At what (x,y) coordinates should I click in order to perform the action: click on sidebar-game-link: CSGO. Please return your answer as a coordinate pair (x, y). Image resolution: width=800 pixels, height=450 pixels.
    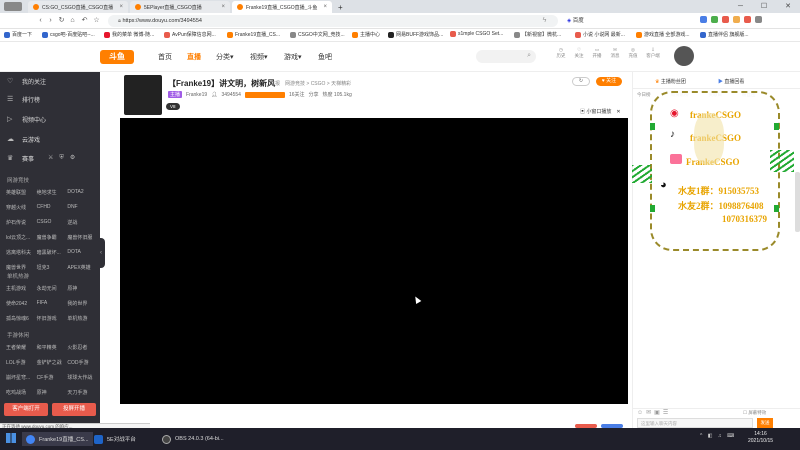
    Looking at the image, I should click on (52, 222).